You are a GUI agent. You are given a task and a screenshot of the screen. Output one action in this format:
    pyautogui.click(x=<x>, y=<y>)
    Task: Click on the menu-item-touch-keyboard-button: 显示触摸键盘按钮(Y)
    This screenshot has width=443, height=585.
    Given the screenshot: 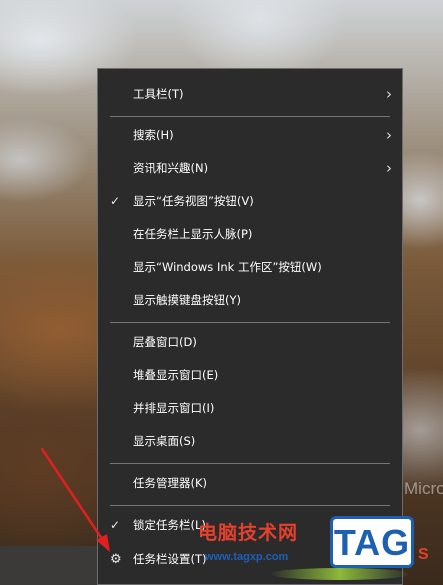 What is the action you would take?
    pyautogui.click(x=250, y=300)
    